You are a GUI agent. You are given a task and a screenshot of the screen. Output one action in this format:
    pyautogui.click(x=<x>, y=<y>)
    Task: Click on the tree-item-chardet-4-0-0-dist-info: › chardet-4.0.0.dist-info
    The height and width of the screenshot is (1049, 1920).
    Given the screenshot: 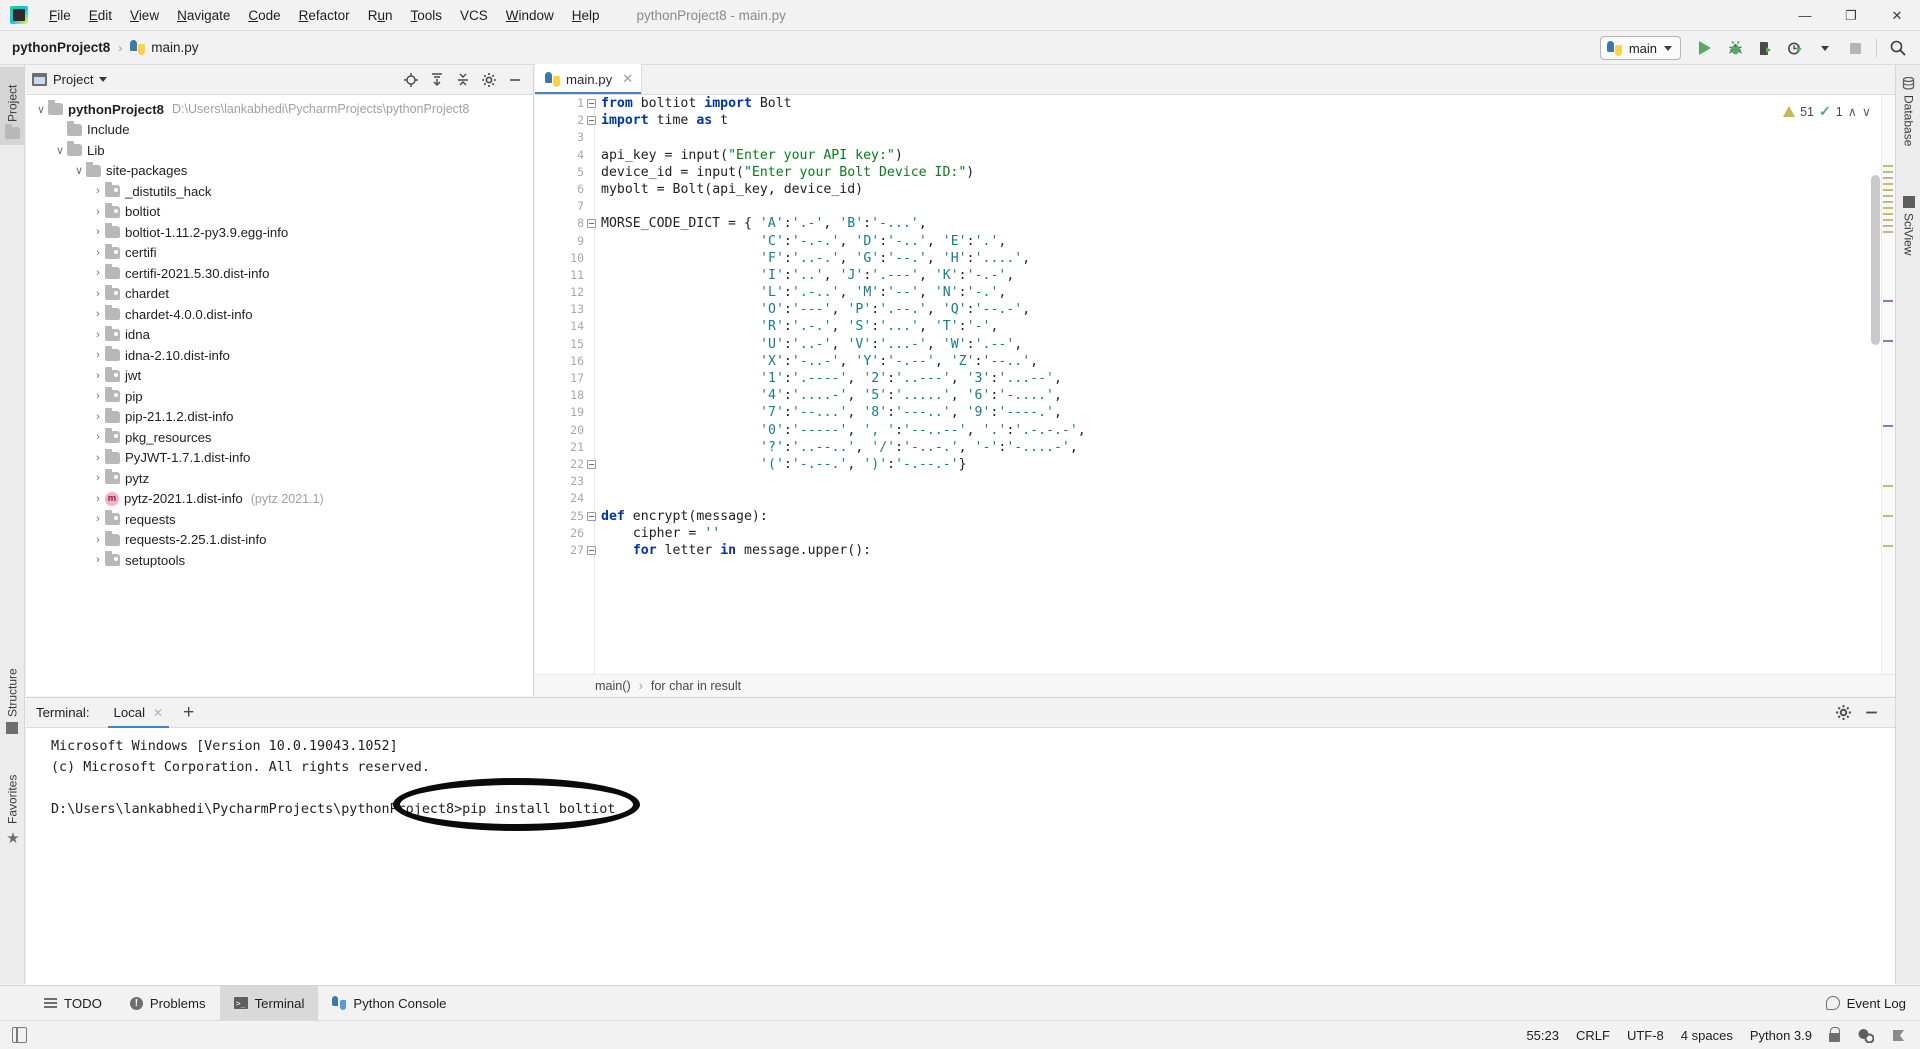 What is the action you would take?
    pyautogui.click(x=279, y=314)
    